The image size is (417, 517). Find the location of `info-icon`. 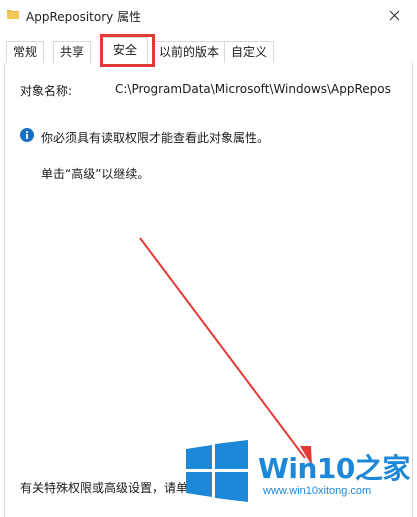

info-icon is located at coordinates (27, 135).